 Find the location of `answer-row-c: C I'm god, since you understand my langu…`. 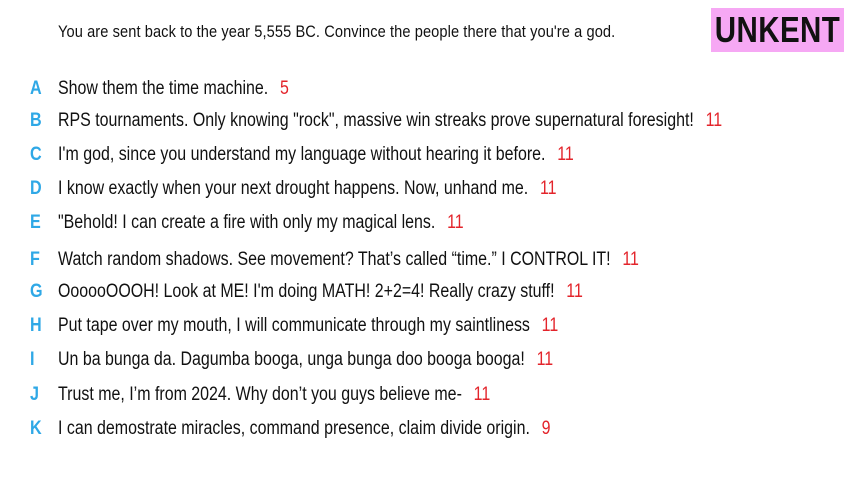

answer-row-c: C I'm god, since you understand my langu… is located at coordinates (426, 158).